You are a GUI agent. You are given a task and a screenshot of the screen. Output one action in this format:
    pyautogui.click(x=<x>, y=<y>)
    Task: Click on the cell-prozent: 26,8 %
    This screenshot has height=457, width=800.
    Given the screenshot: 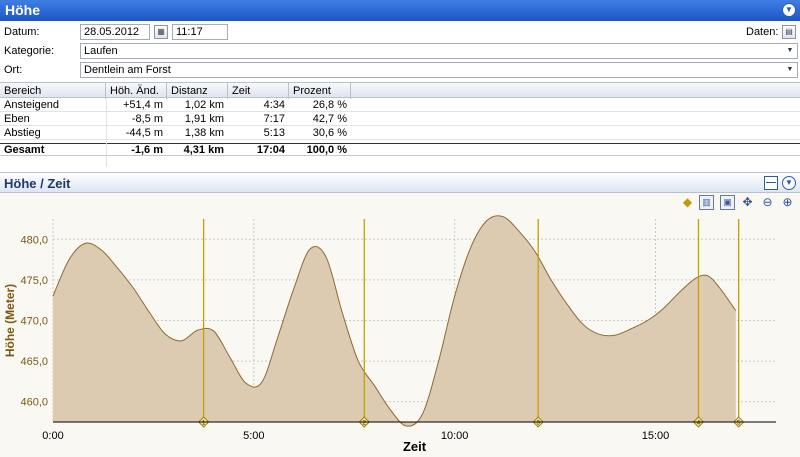 What is the action you would take?
    pyautogui.click(x=329, y=105)
    